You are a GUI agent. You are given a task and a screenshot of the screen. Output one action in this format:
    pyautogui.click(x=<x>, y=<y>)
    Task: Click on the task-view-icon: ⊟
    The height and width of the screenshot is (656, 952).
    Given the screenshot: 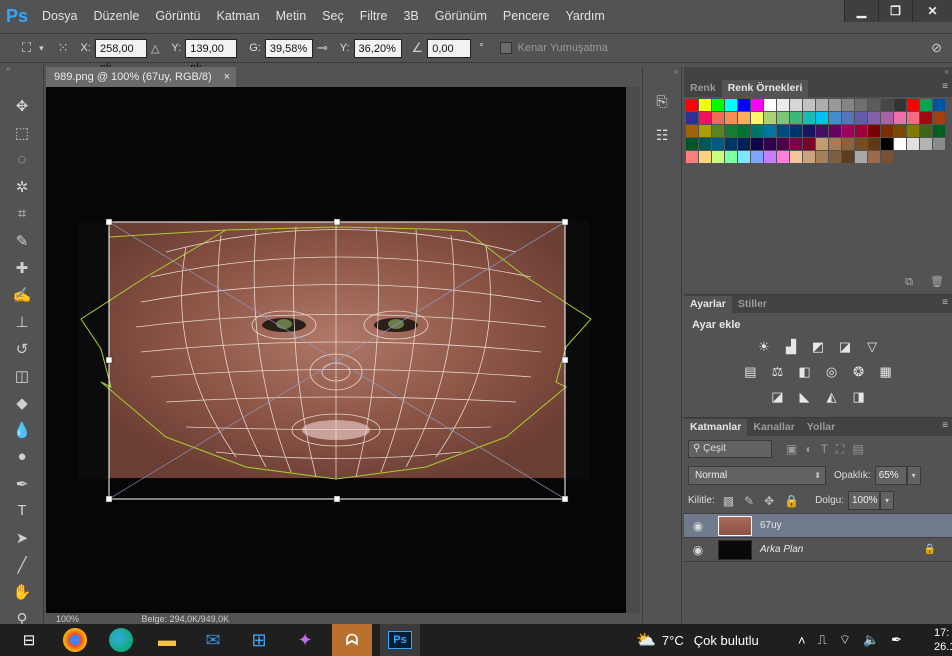 What is the action you would take?
    pyautogui.click(x=29, y=640)
    